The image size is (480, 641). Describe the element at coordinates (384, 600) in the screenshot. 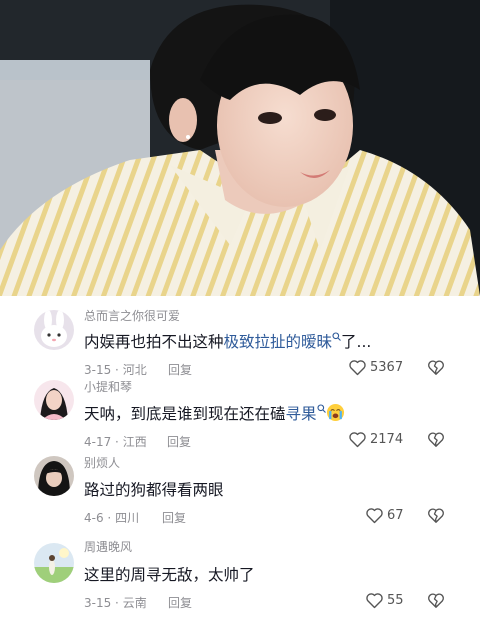

I see `like-button: 55` at that location.